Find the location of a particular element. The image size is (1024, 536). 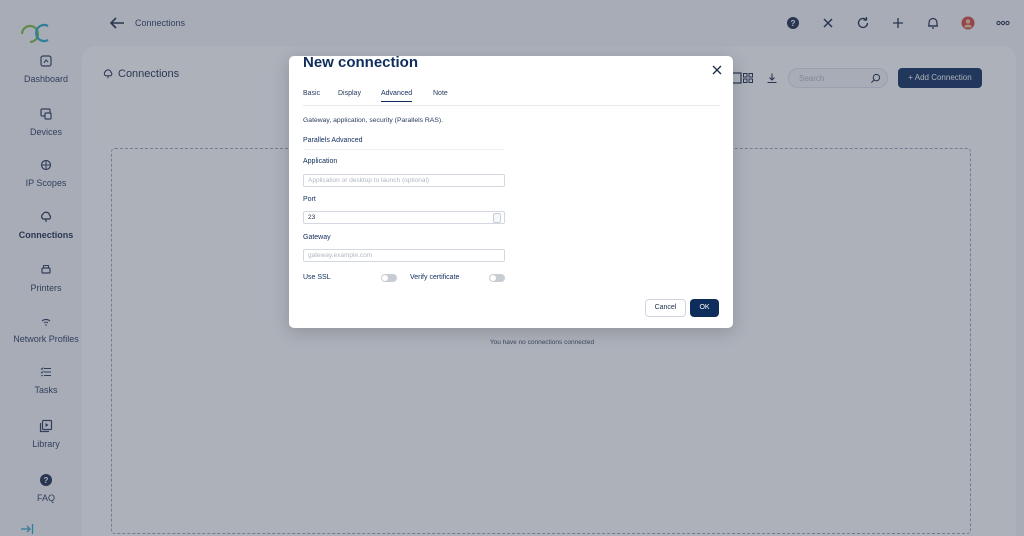

use-ssl-toggle is located at coordinates (389, 278).